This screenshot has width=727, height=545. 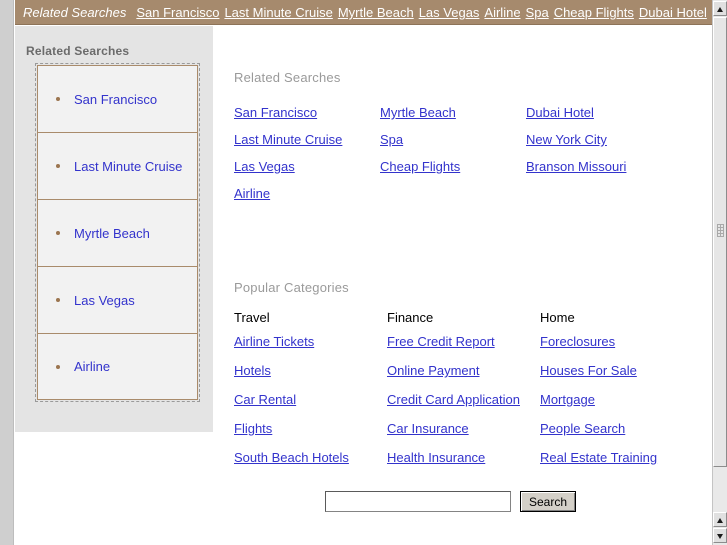 What do you see at coordinates (310, 457) in the screenshot?
I see `link-south-beach-hotels: South Beach Hotels` at bounding box center [310, 457].